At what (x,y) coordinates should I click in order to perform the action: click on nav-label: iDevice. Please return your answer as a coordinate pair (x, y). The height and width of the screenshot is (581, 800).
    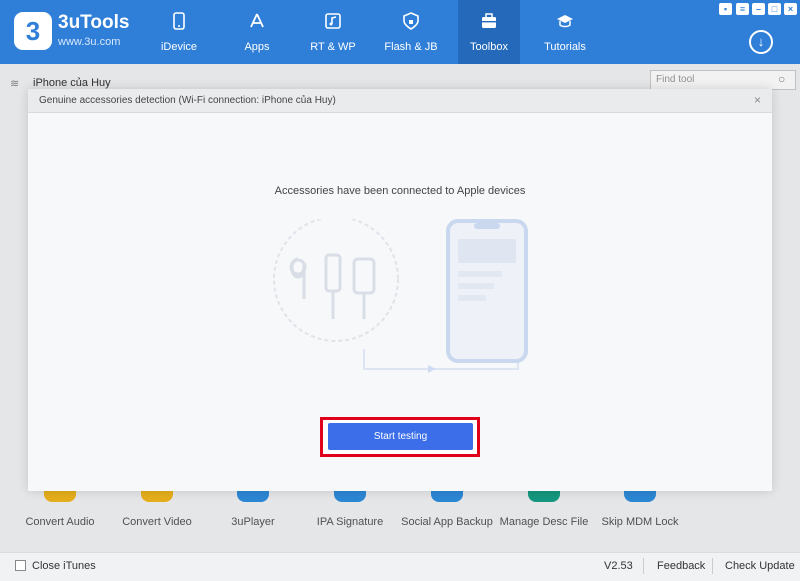
    Looking at the image, I should click on (179, 47).